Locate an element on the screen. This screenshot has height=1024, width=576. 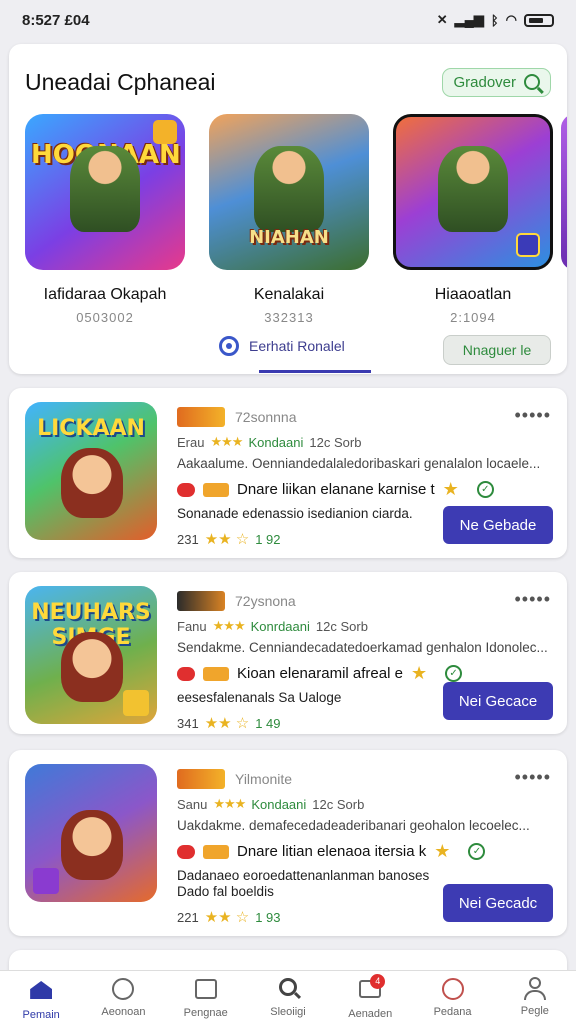
feature-title: Dnare litian elenaoa itersia k is located at coordinates (332, 851).